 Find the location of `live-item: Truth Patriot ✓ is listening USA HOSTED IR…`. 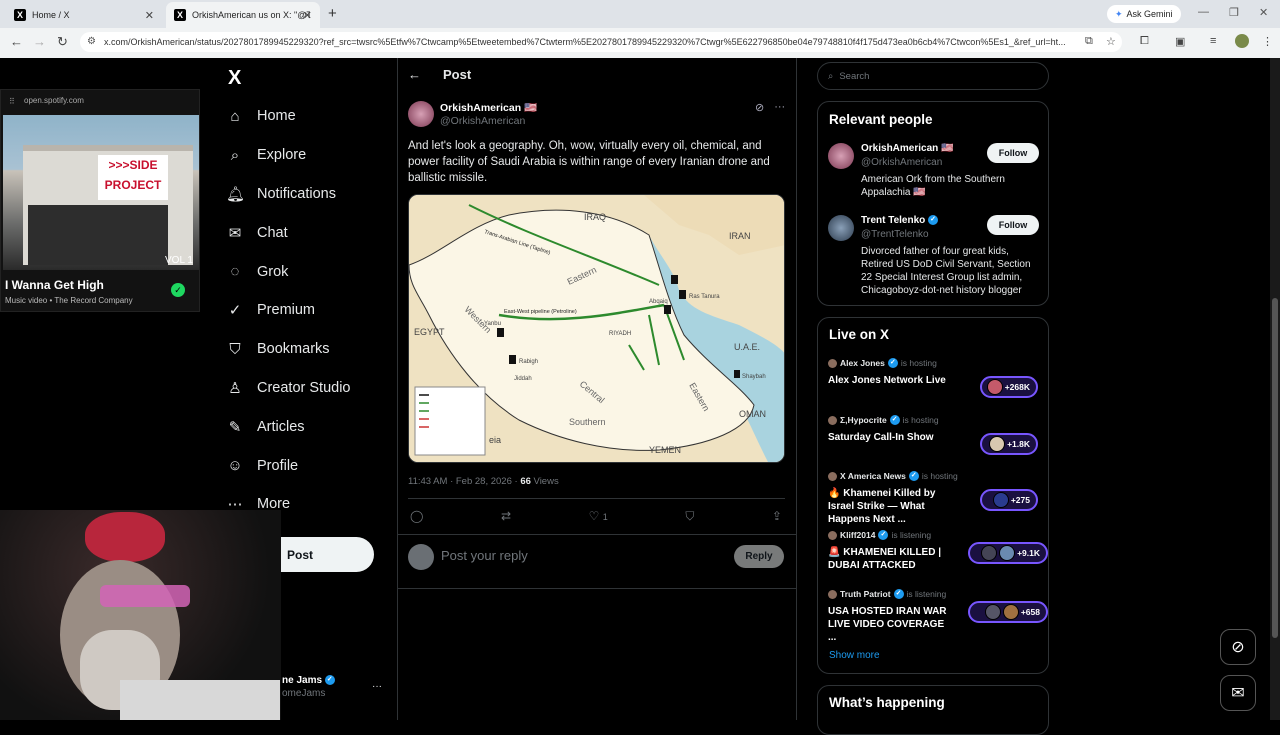

live-item: Truth Patriot ✓ is listening USA HOSTED IR… is located at coordinates (938, 616).